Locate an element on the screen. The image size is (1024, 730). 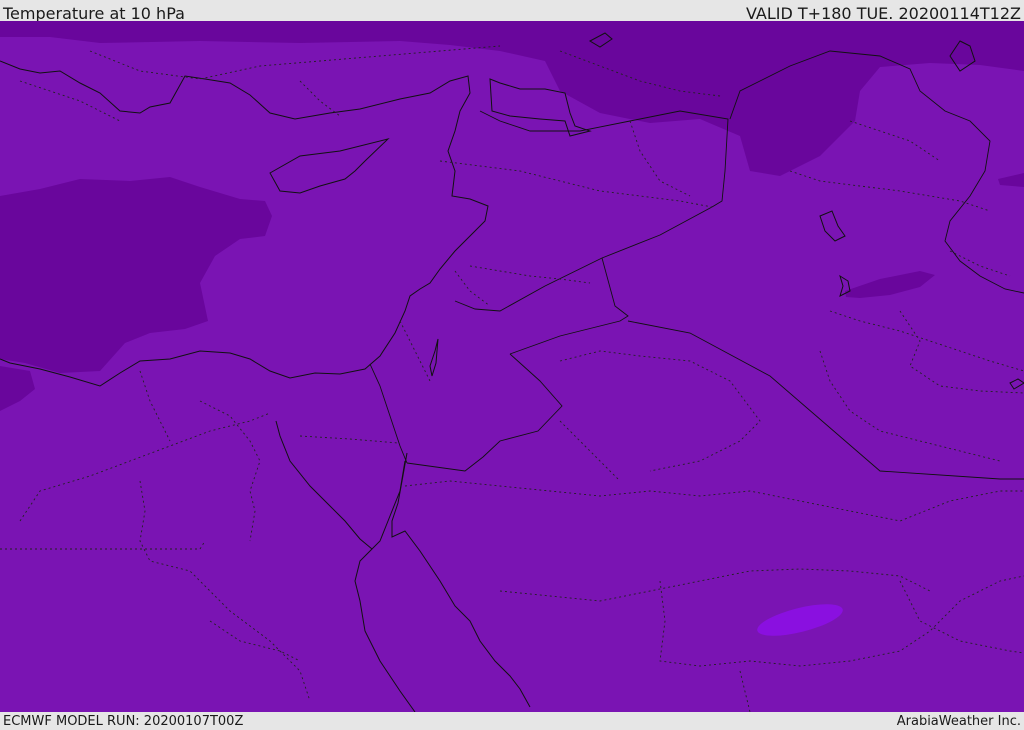
credit-text: ArabiaWeather Inc. is located at coordinates (958, 721).